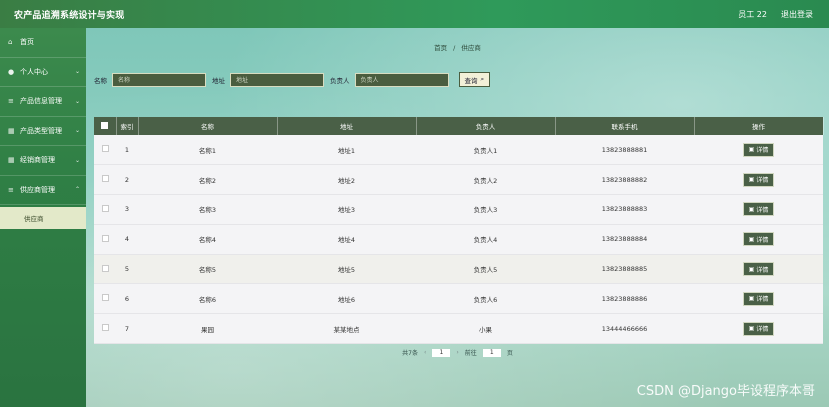  Describe the element at coordinates (458, 328) in the screenshot. I see `table-row: 7 果园 某某地点 小果 13444466666 ▣ 详情` at that location.